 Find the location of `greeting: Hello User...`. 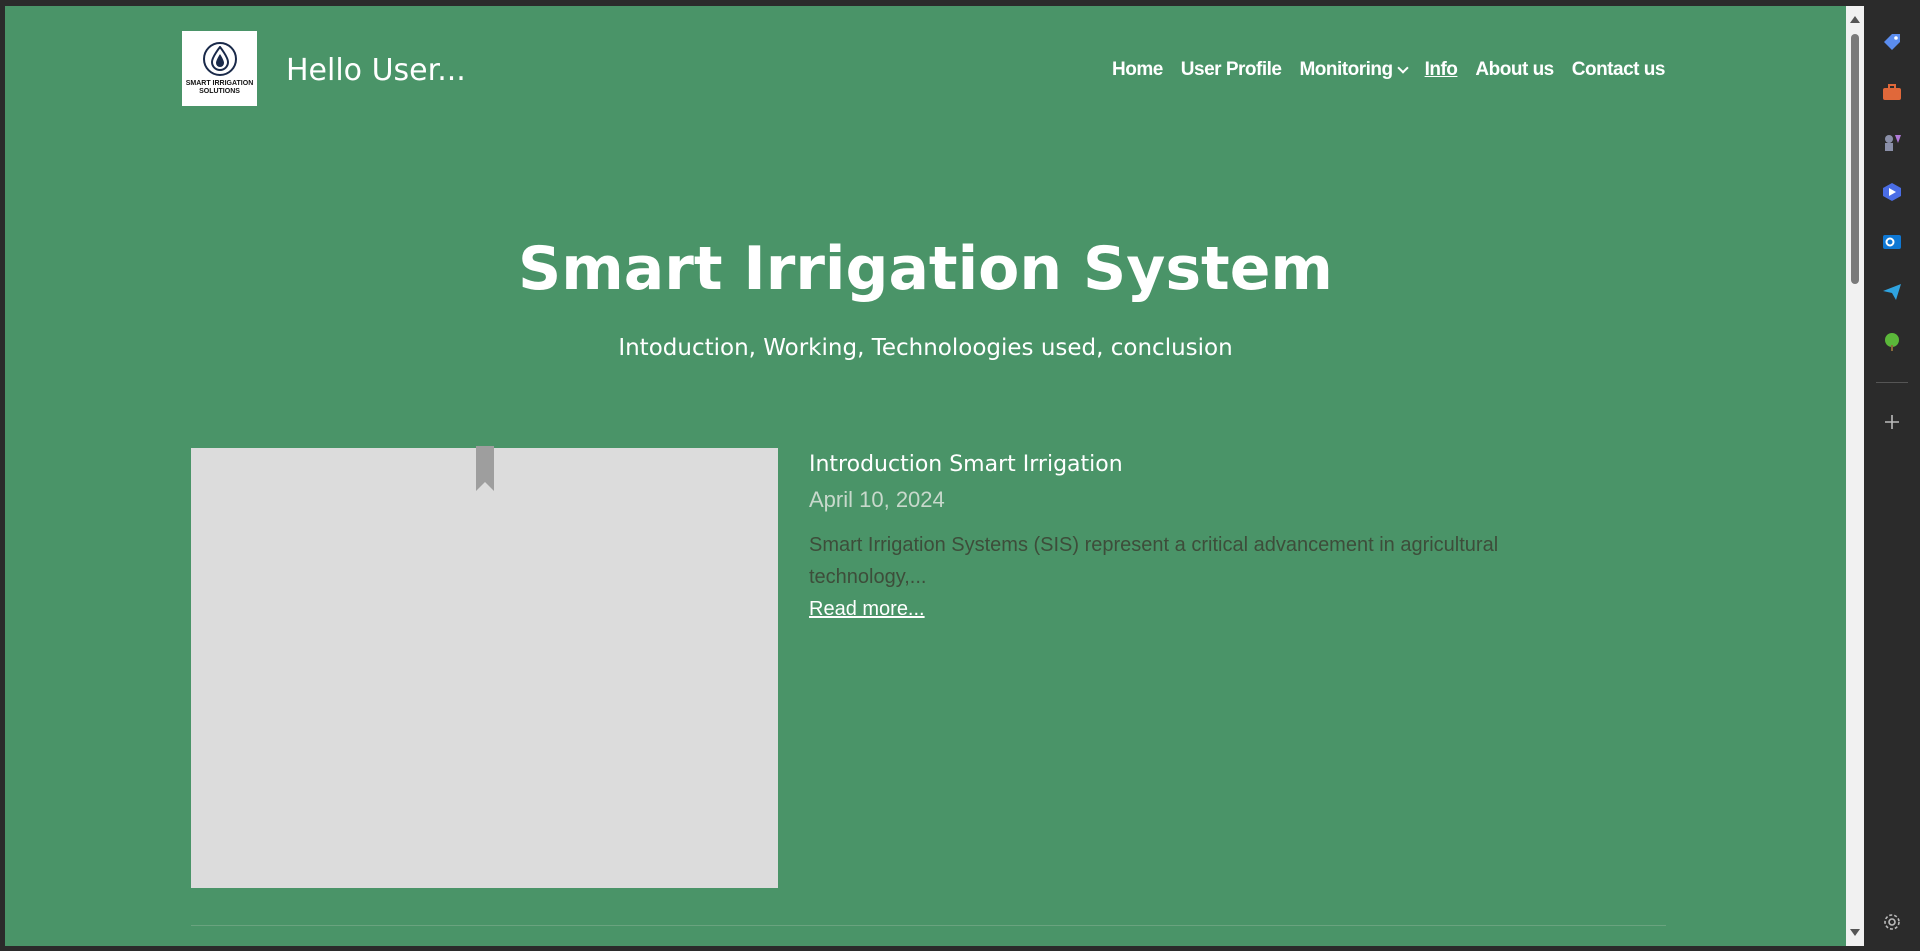

greeting: Hello User... is located at coordinates (376, 70).